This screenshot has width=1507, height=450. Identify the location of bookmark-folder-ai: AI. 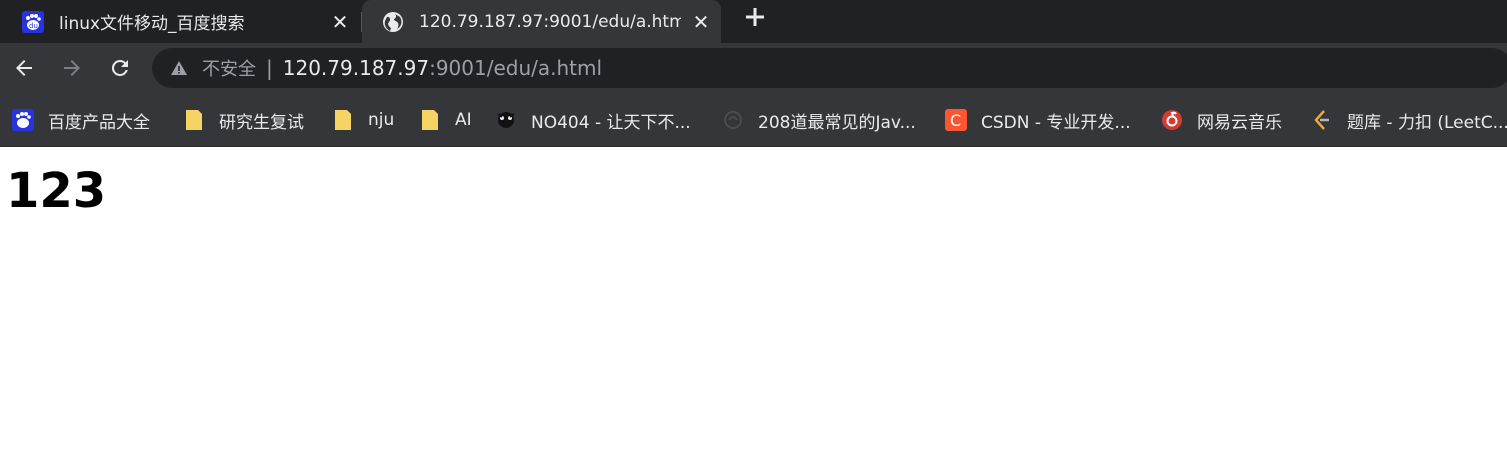
(445, 120).